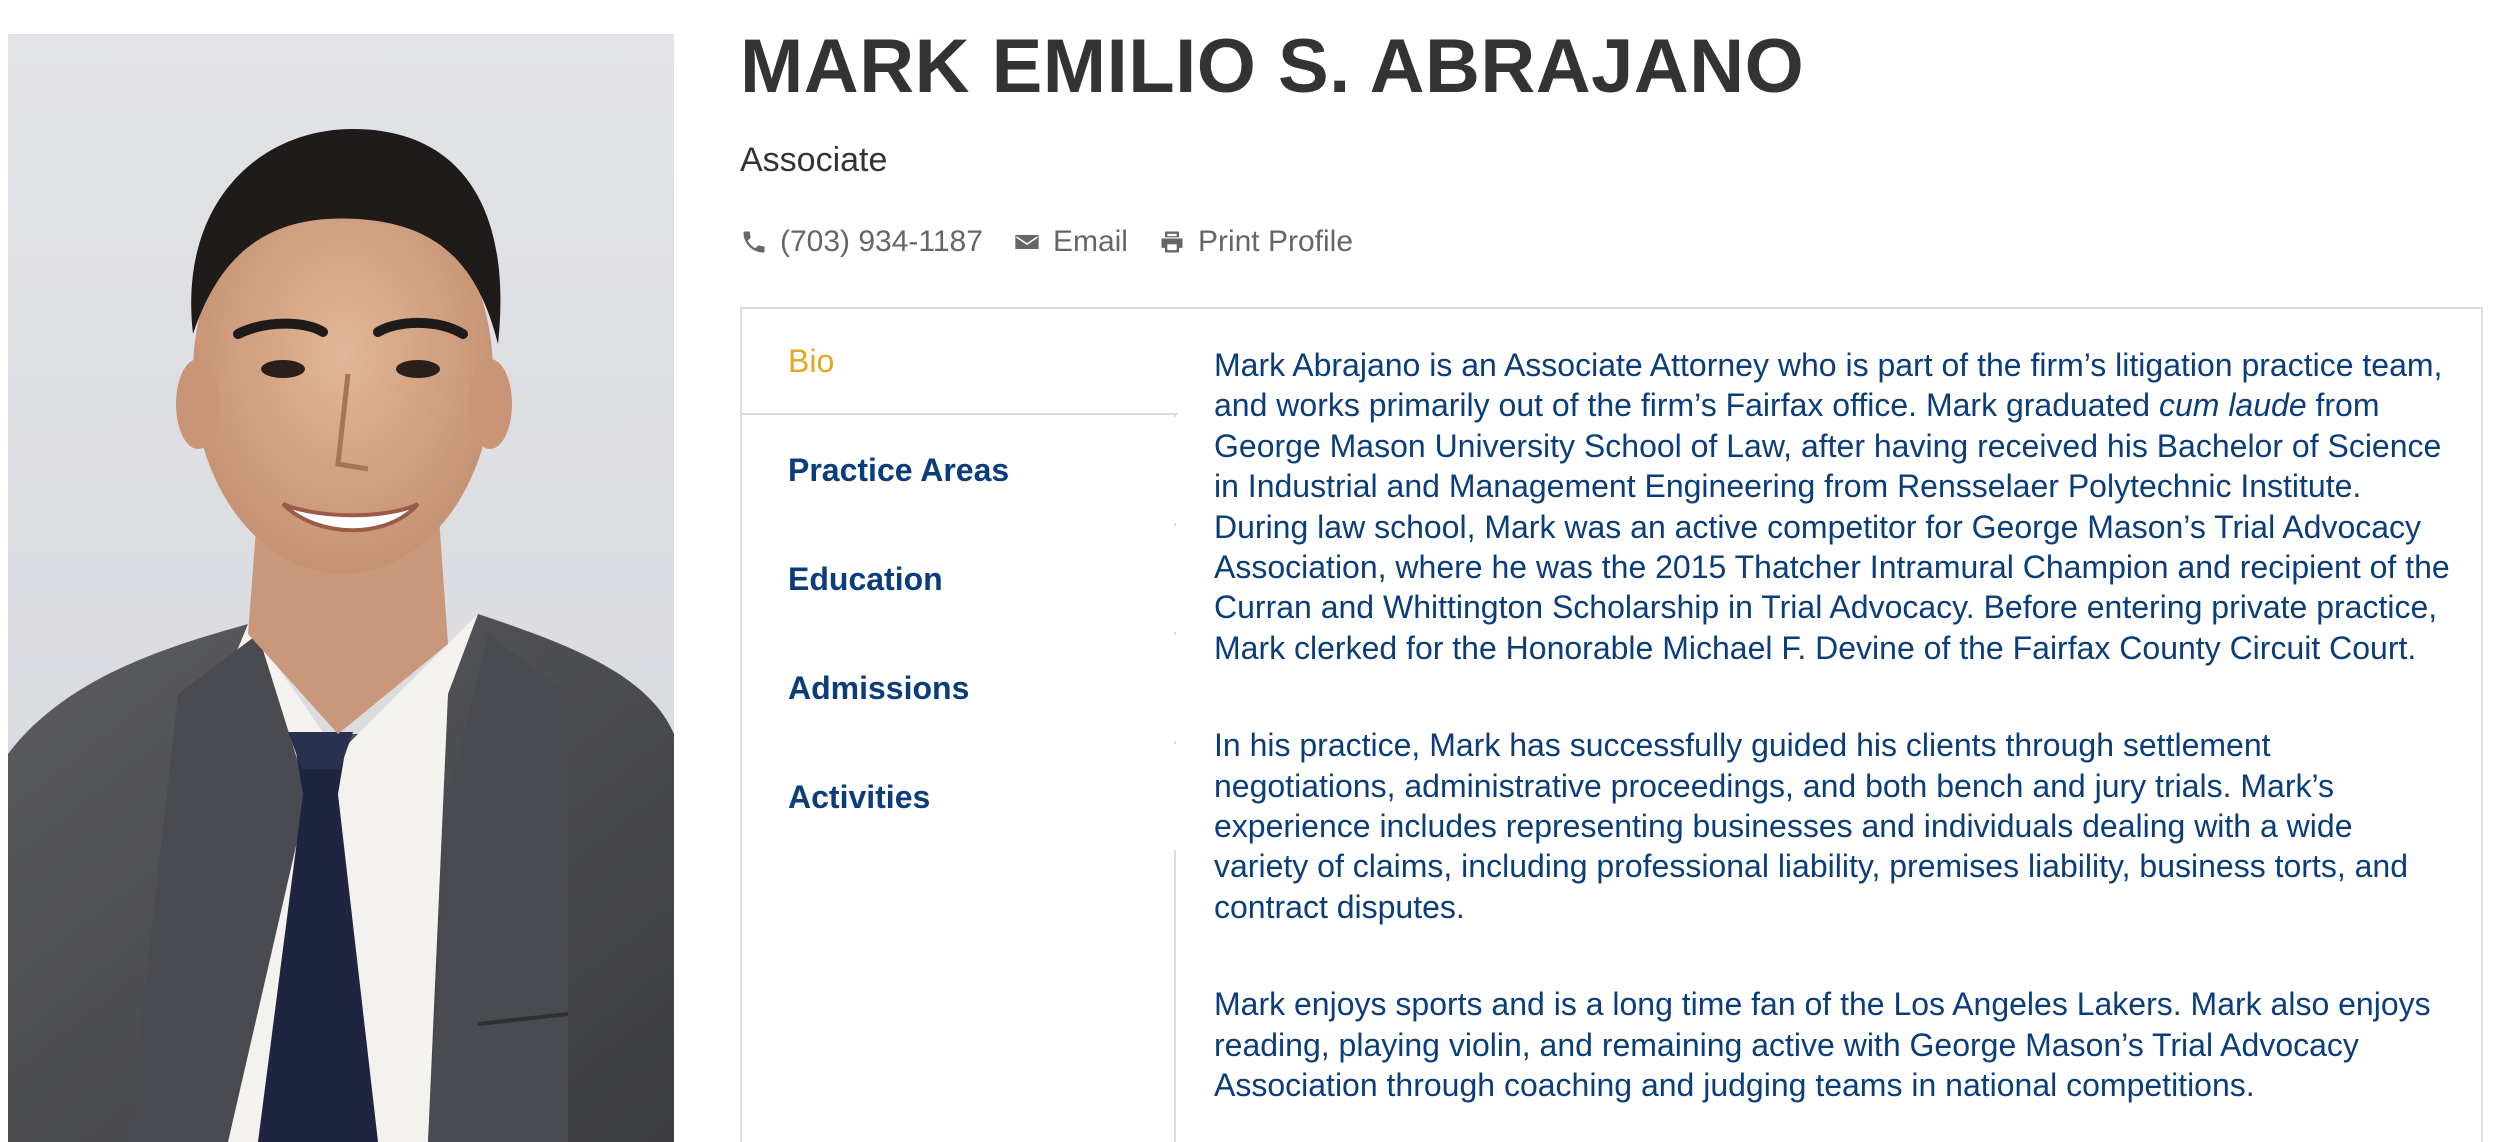 Image resolution: width=2500 pixels, height=1142 pixels. I want to click on profile-name: MARK EMILIO S. ABRAJANO, so click(1272, 66).